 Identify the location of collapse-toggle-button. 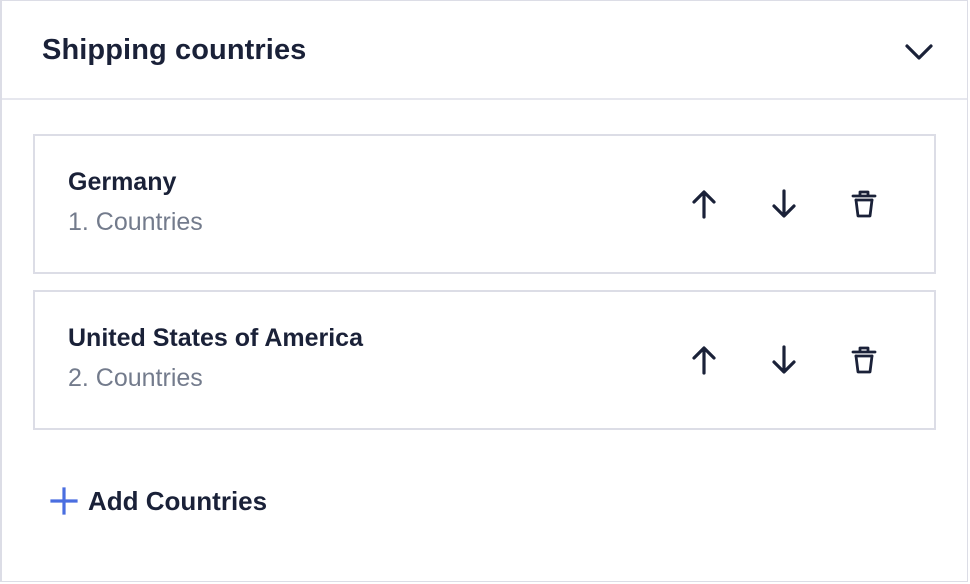
(919, 52).